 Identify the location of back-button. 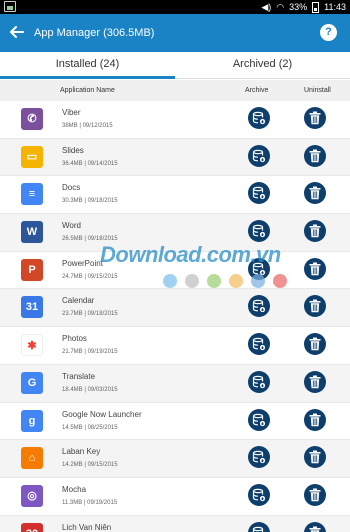
(17, 32).